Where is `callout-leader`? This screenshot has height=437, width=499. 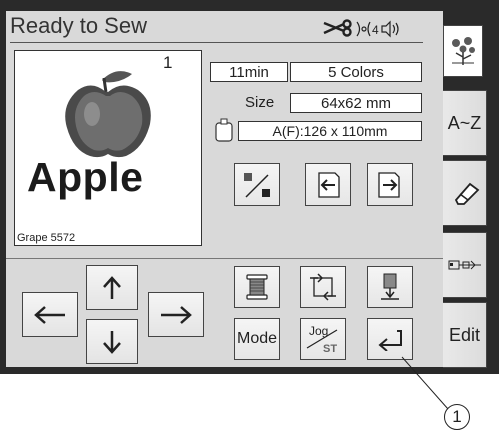
callout-leader is located at coordinates (425, 383).